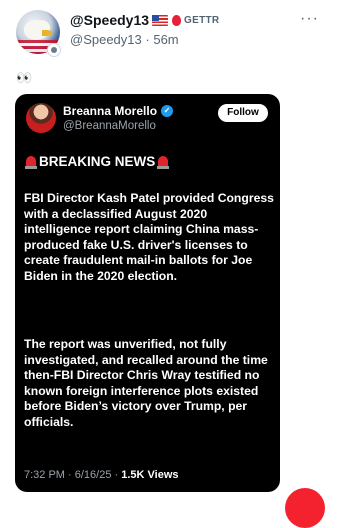 The height and width of the screenshot is (528, 337). What do you see at coordinates (106, 39) in the screenshot?
I see `author-handle: @Speedy13` at bounding box center [106, 39].